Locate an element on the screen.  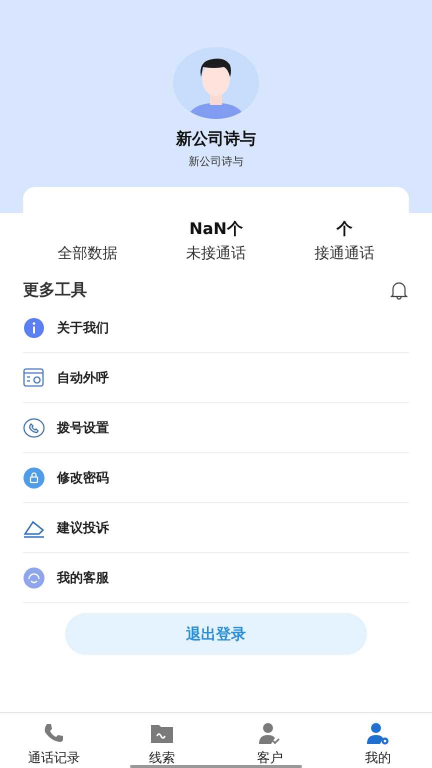
menu-item: 修改密码 is located at coordinates (216, 478).